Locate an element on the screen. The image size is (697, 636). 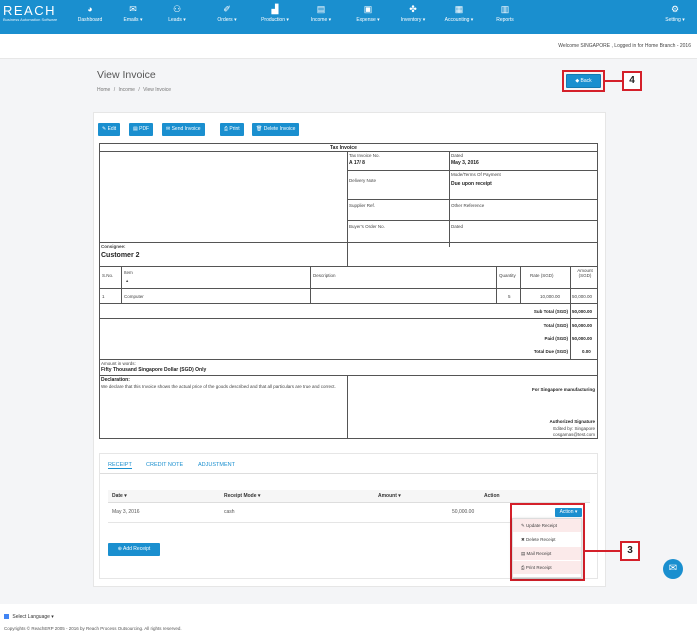
tab-receipt: RECEIPT is located at coordinates (120, 465).